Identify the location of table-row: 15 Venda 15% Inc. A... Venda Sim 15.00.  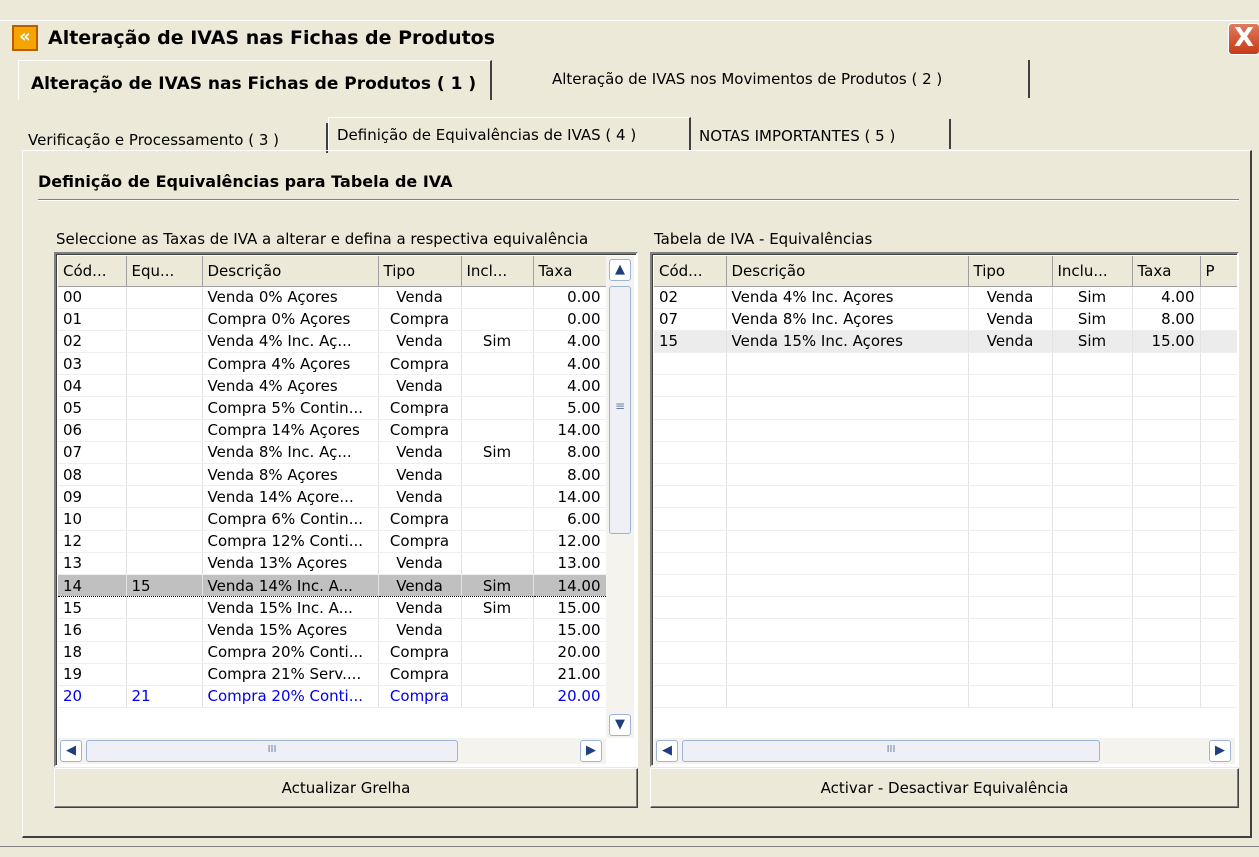
(332, 608).